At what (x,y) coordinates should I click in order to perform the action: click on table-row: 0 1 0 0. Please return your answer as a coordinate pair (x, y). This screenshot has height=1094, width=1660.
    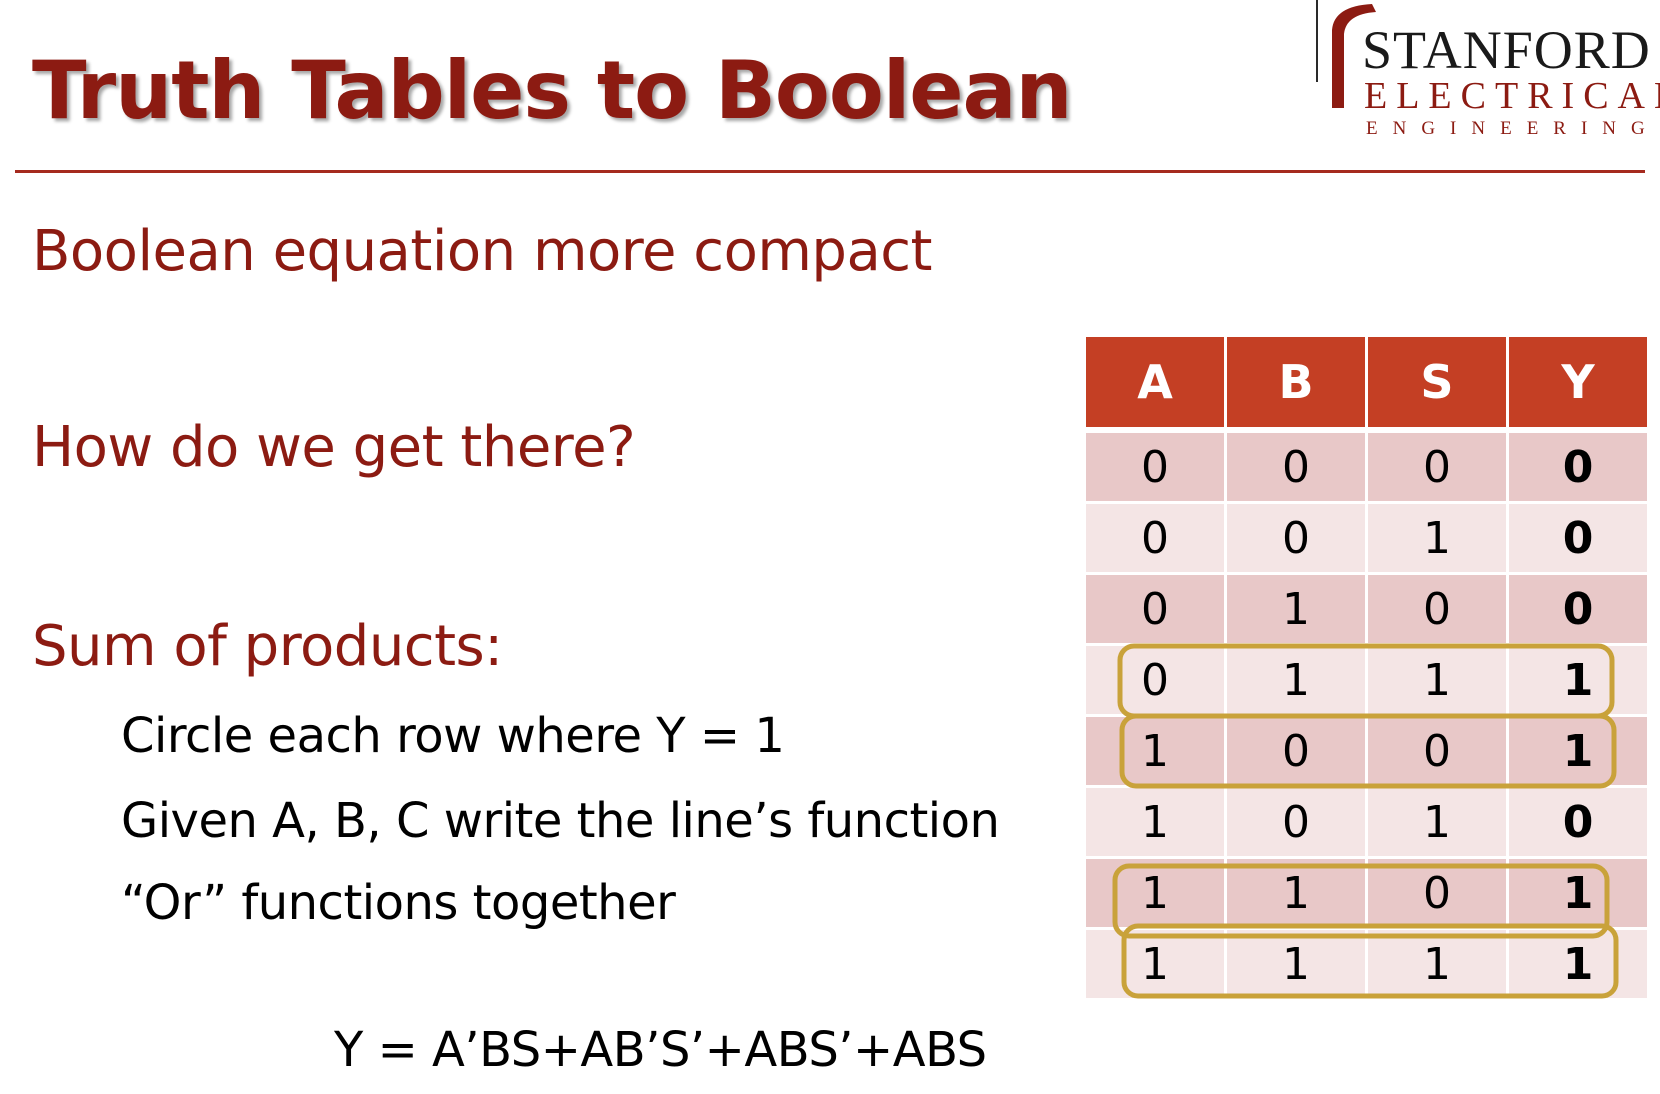
    Looking at the image, I should click on (1366, 609).